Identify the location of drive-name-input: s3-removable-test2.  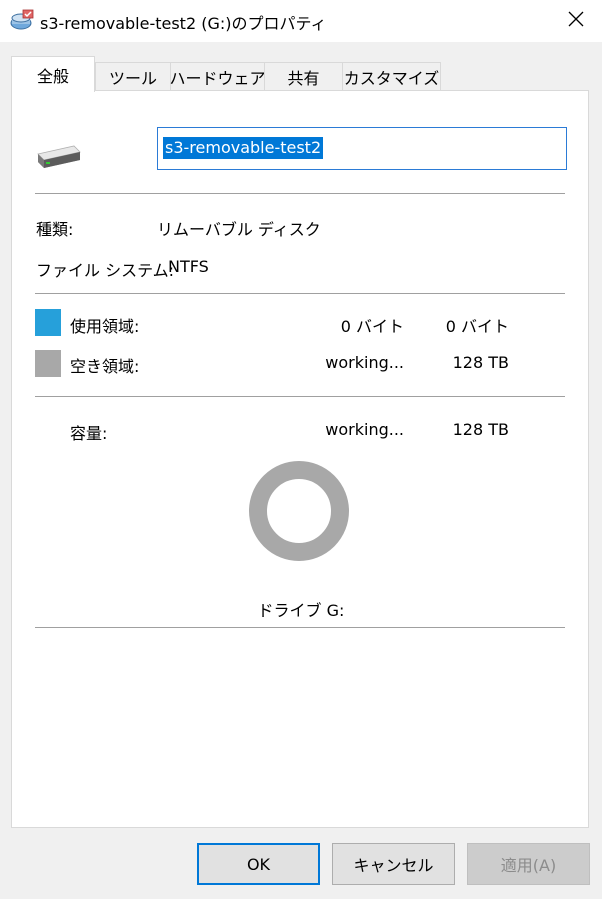
(362, 148).